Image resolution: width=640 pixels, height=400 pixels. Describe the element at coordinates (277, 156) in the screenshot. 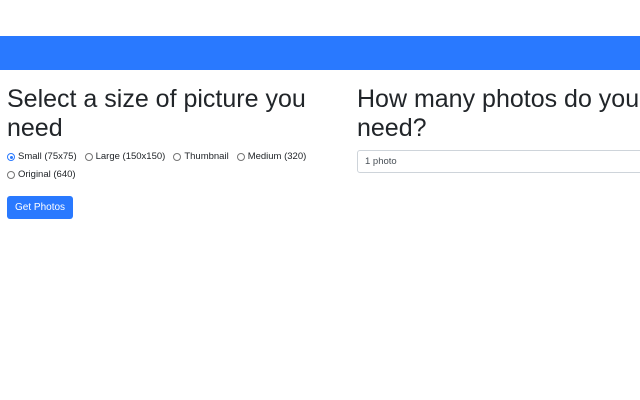

I see `size-option-label: Medium (320)` at that location.